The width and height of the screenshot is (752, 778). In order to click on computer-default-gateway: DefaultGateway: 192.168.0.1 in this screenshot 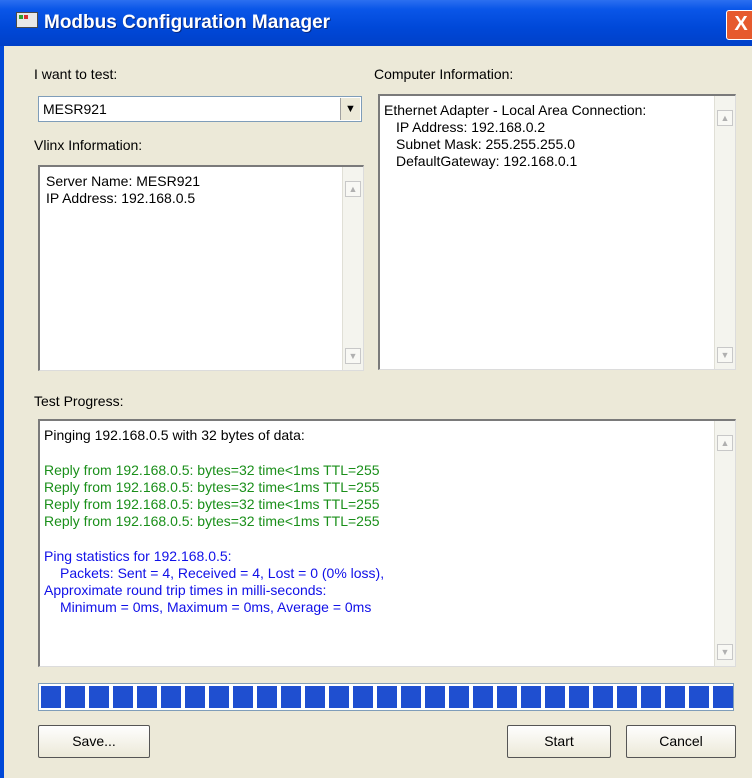, I will do `click(487, 161)`.